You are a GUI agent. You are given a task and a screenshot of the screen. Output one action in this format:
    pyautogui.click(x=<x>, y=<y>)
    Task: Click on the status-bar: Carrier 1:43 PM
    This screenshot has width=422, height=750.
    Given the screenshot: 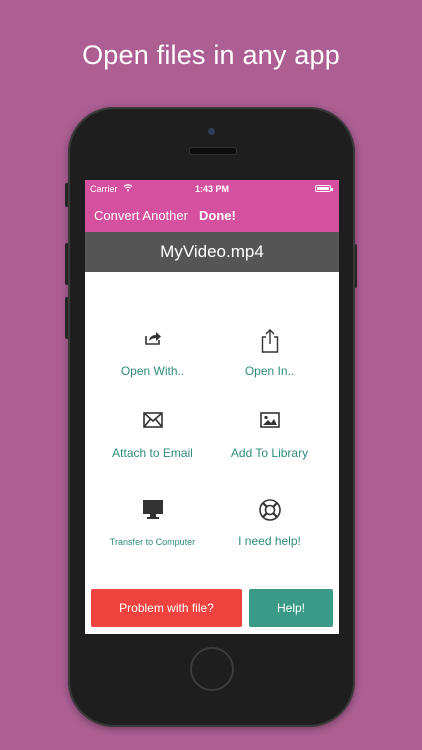 What is the action you would take?
    pyautogui.click(x=212, y=189)
    